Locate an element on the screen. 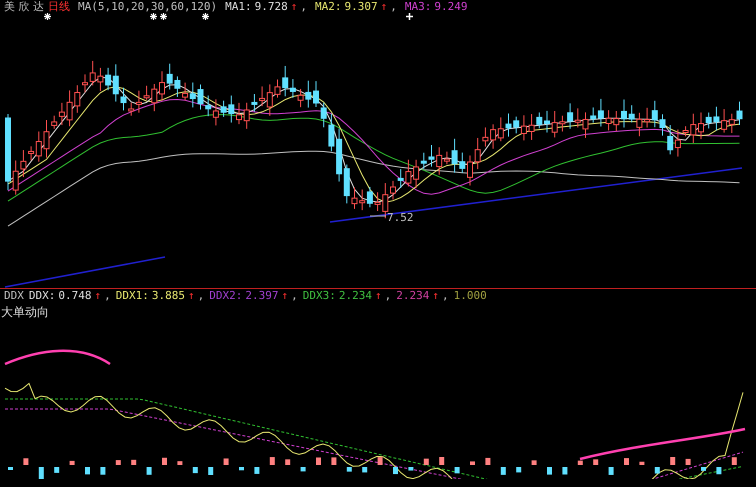  indicator-value: 9.728 is located at coordinates (271, 7).